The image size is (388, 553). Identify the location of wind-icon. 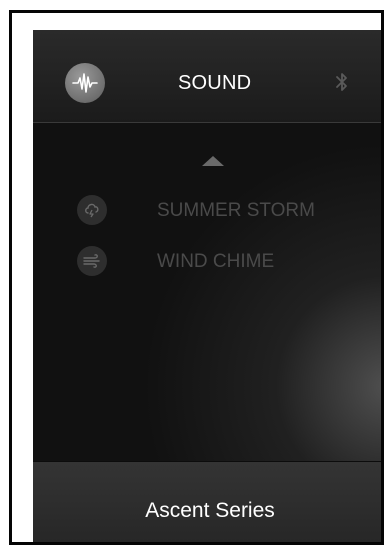
(92, 261).